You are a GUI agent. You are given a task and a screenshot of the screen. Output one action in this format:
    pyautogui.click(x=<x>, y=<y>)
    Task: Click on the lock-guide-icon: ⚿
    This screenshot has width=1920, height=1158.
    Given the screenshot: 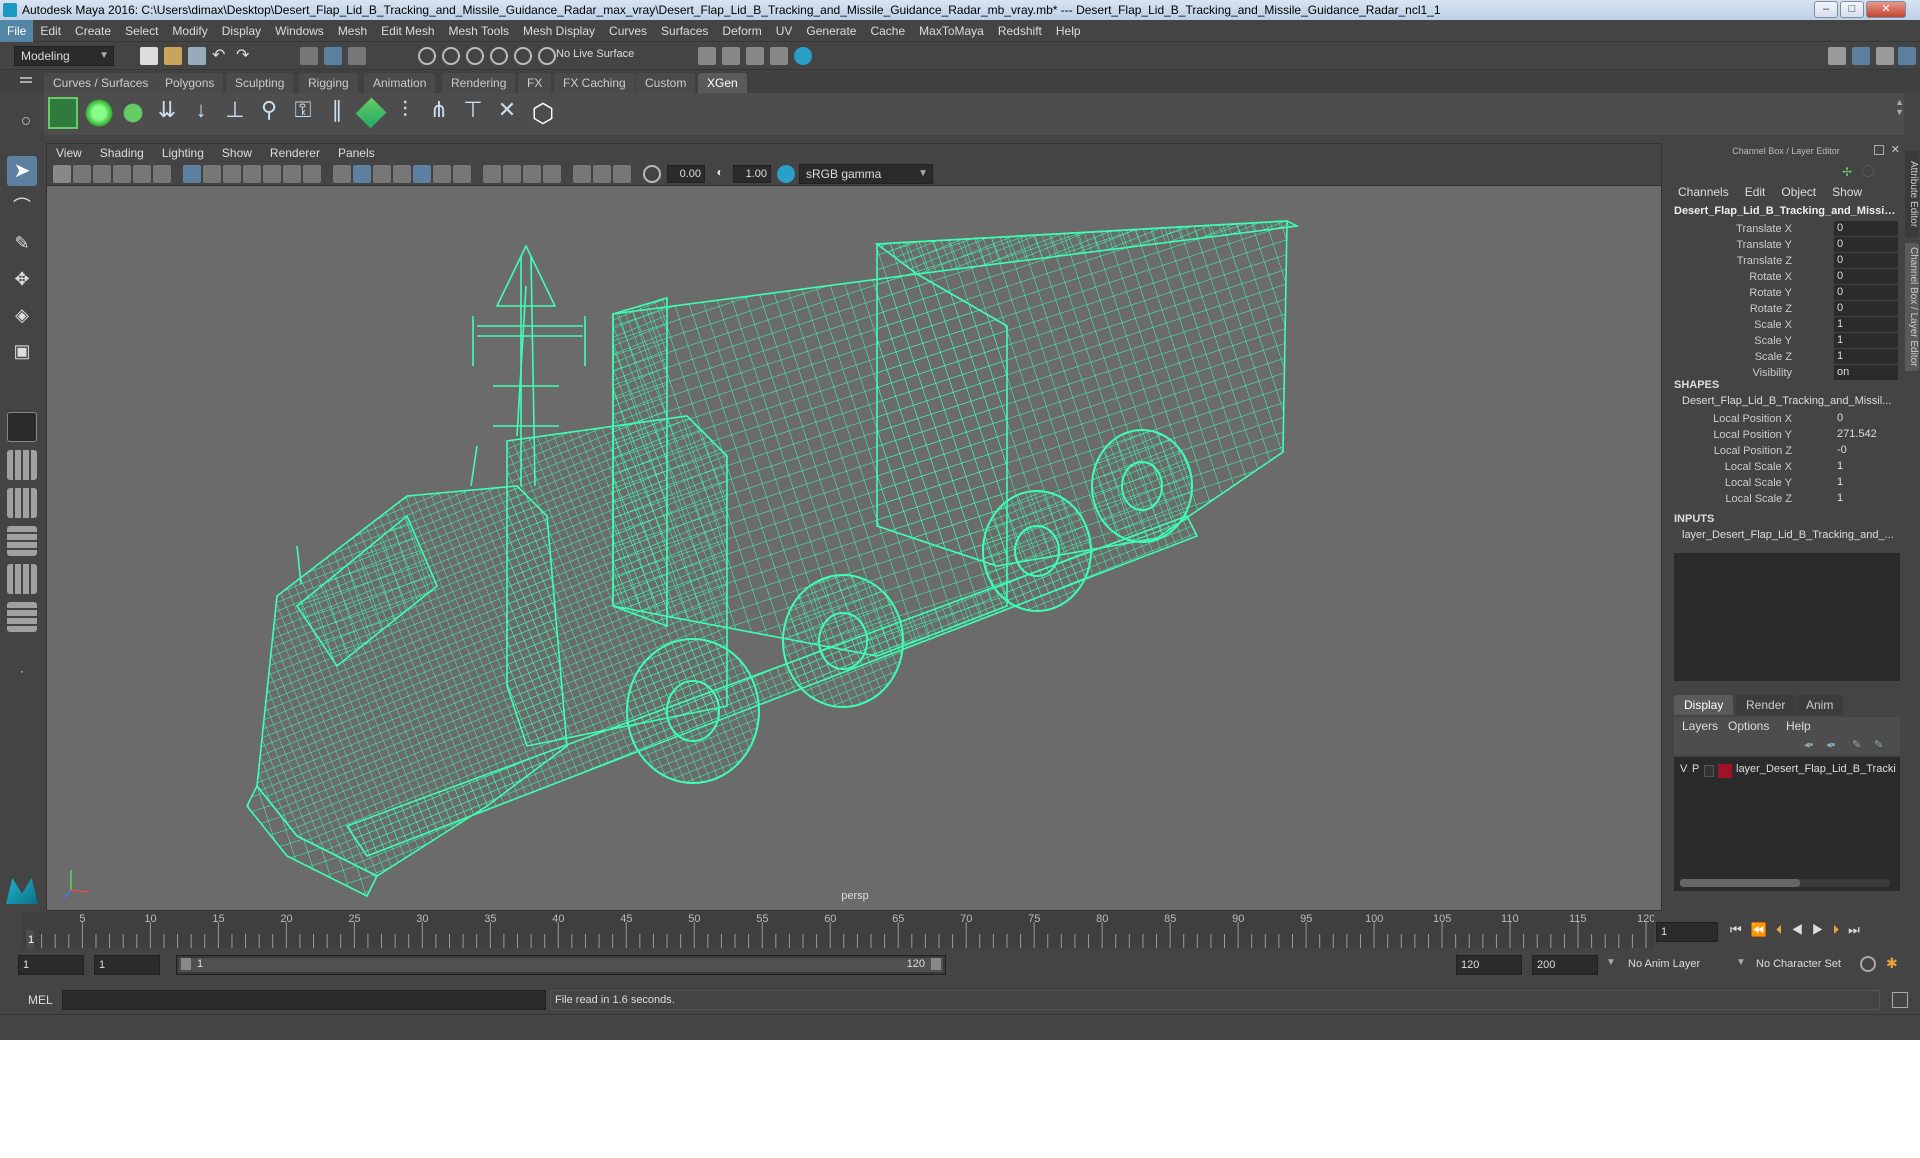 What is the action you would take?
    pyautogui.click(x=303, y=113)
    